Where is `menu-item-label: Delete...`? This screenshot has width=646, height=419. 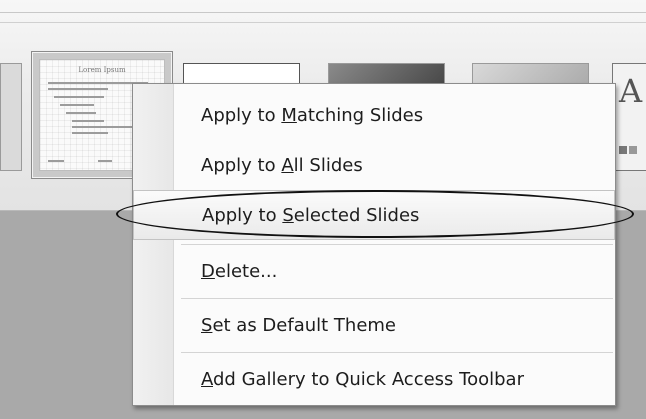 menu-item-label: Delete... is located at coordinates (239, 271).